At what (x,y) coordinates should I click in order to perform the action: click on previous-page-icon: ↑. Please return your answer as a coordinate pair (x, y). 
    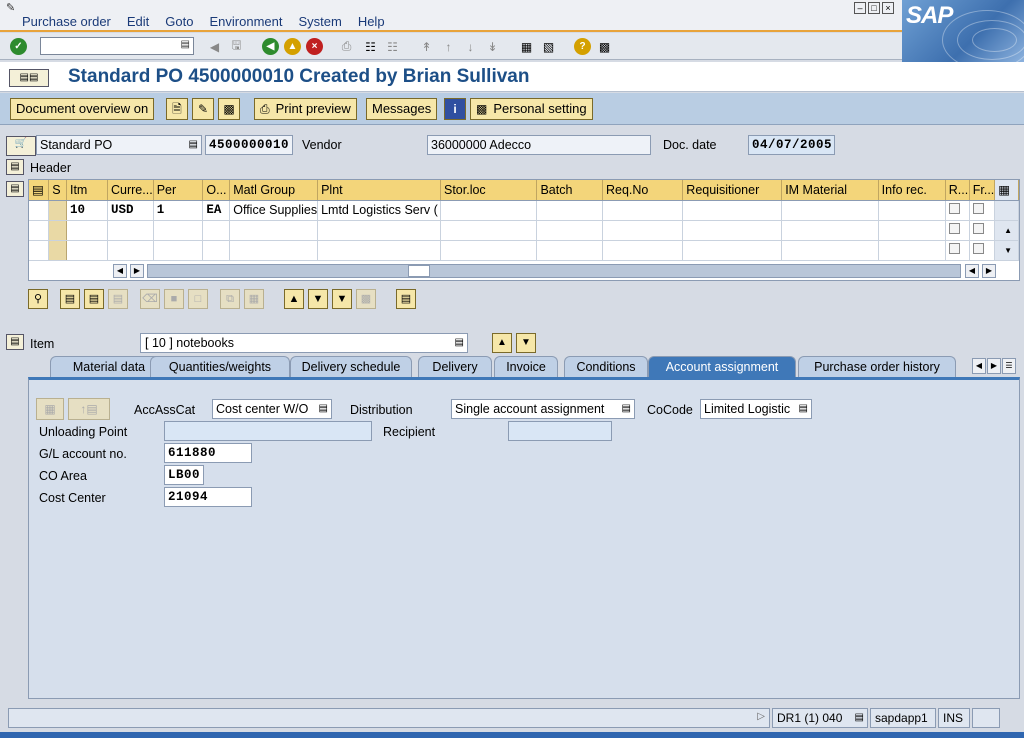
    Looking at the image, I should click on (448, 46).